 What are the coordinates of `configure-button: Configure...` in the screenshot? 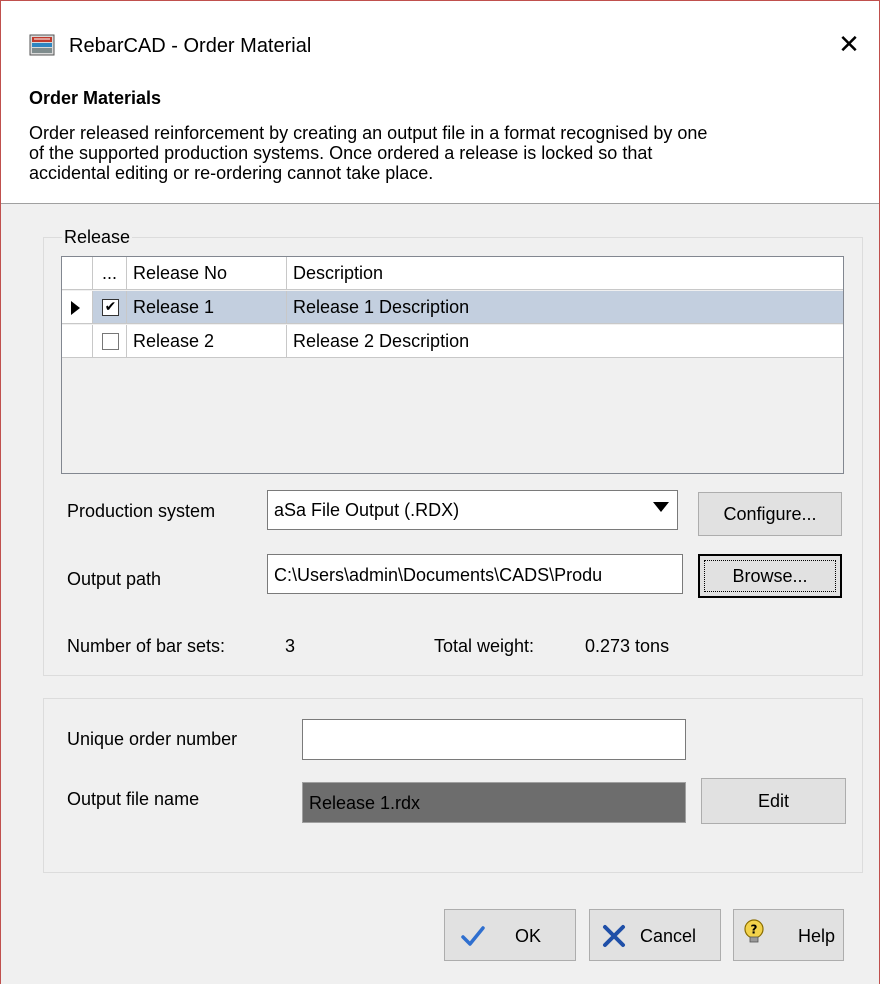 It's located at (770, 514).